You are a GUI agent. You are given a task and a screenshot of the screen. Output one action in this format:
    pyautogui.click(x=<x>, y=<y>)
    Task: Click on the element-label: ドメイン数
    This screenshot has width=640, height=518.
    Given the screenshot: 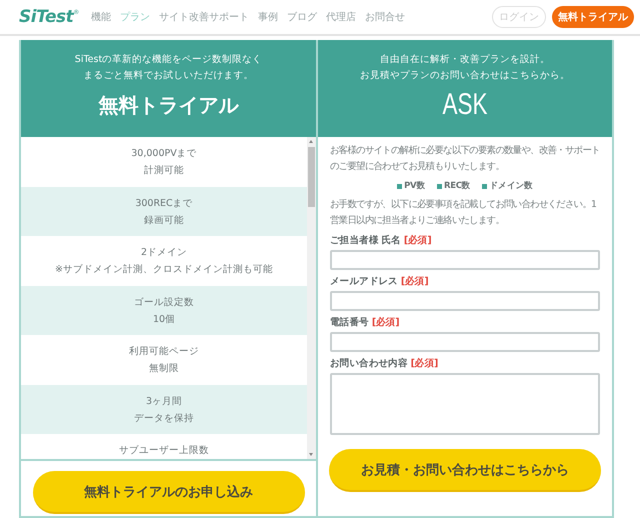 What is the action you would take?
    pyautogui.click(x=511, y=186)
    